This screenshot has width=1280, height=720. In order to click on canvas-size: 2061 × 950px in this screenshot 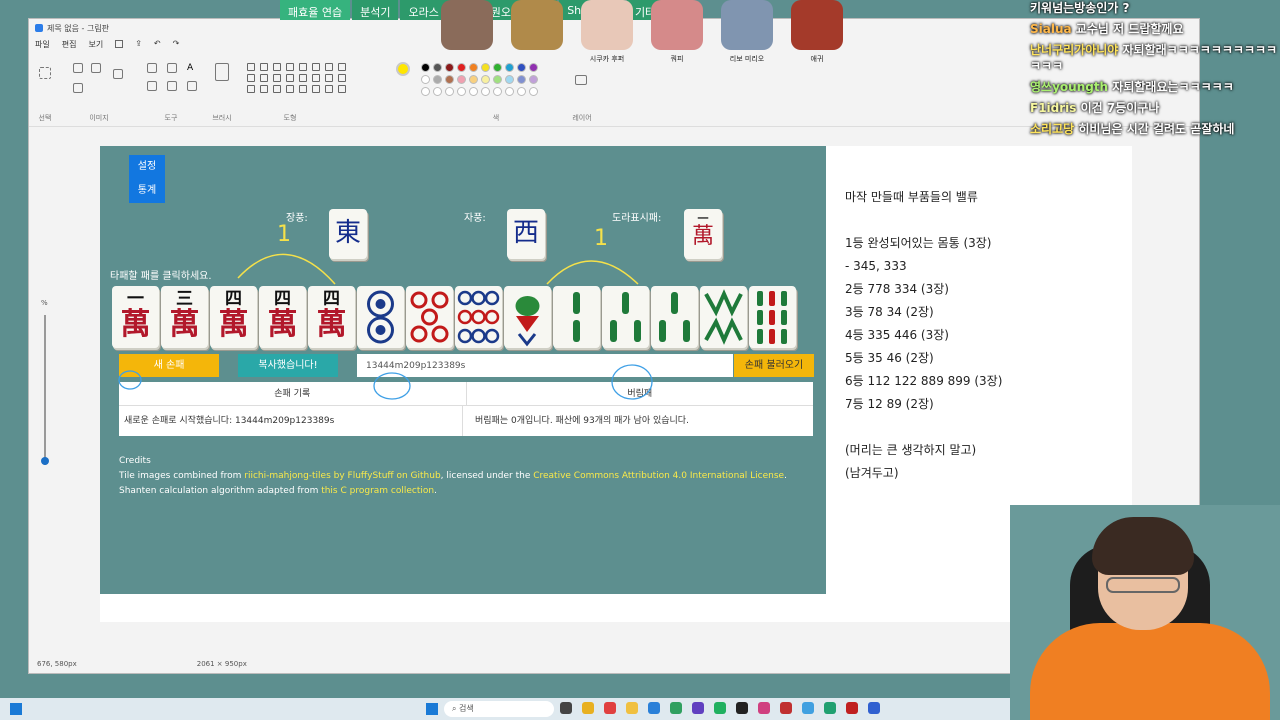, I will do `click(221, 664)`.